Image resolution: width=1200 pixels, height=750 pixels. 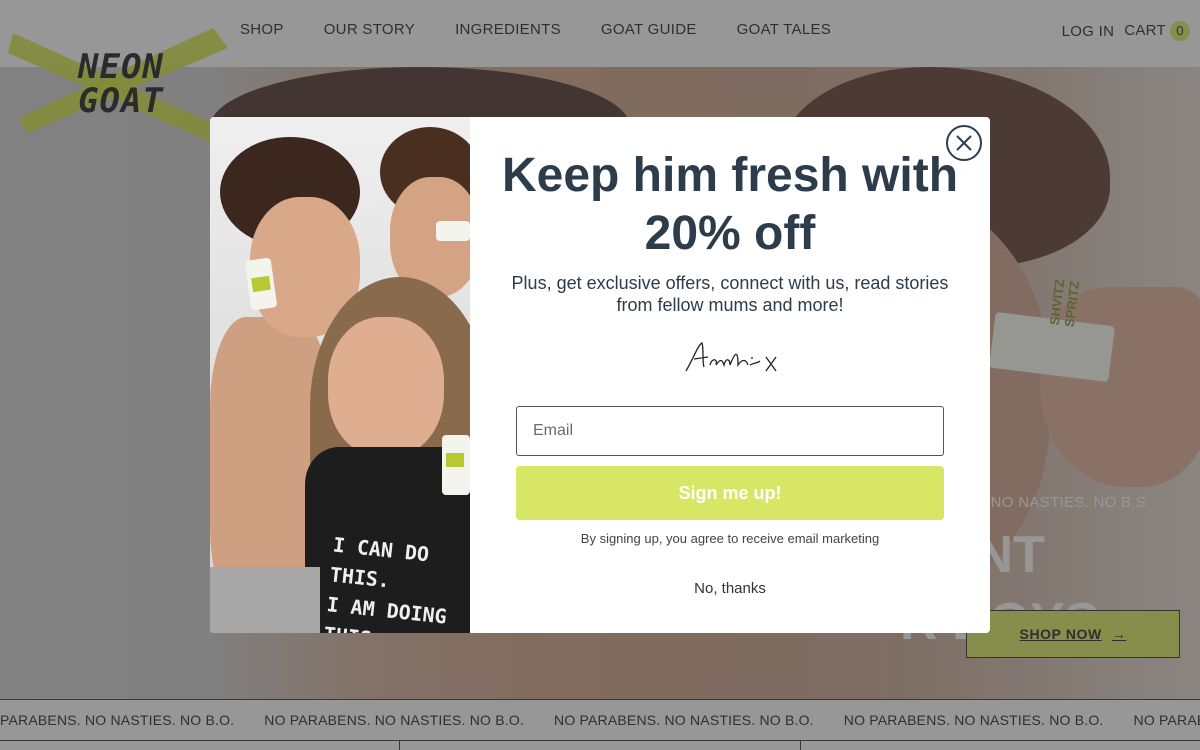 I want to click on popup-headline: Keep him fresh with 20% off, so click(x=730, y=204).